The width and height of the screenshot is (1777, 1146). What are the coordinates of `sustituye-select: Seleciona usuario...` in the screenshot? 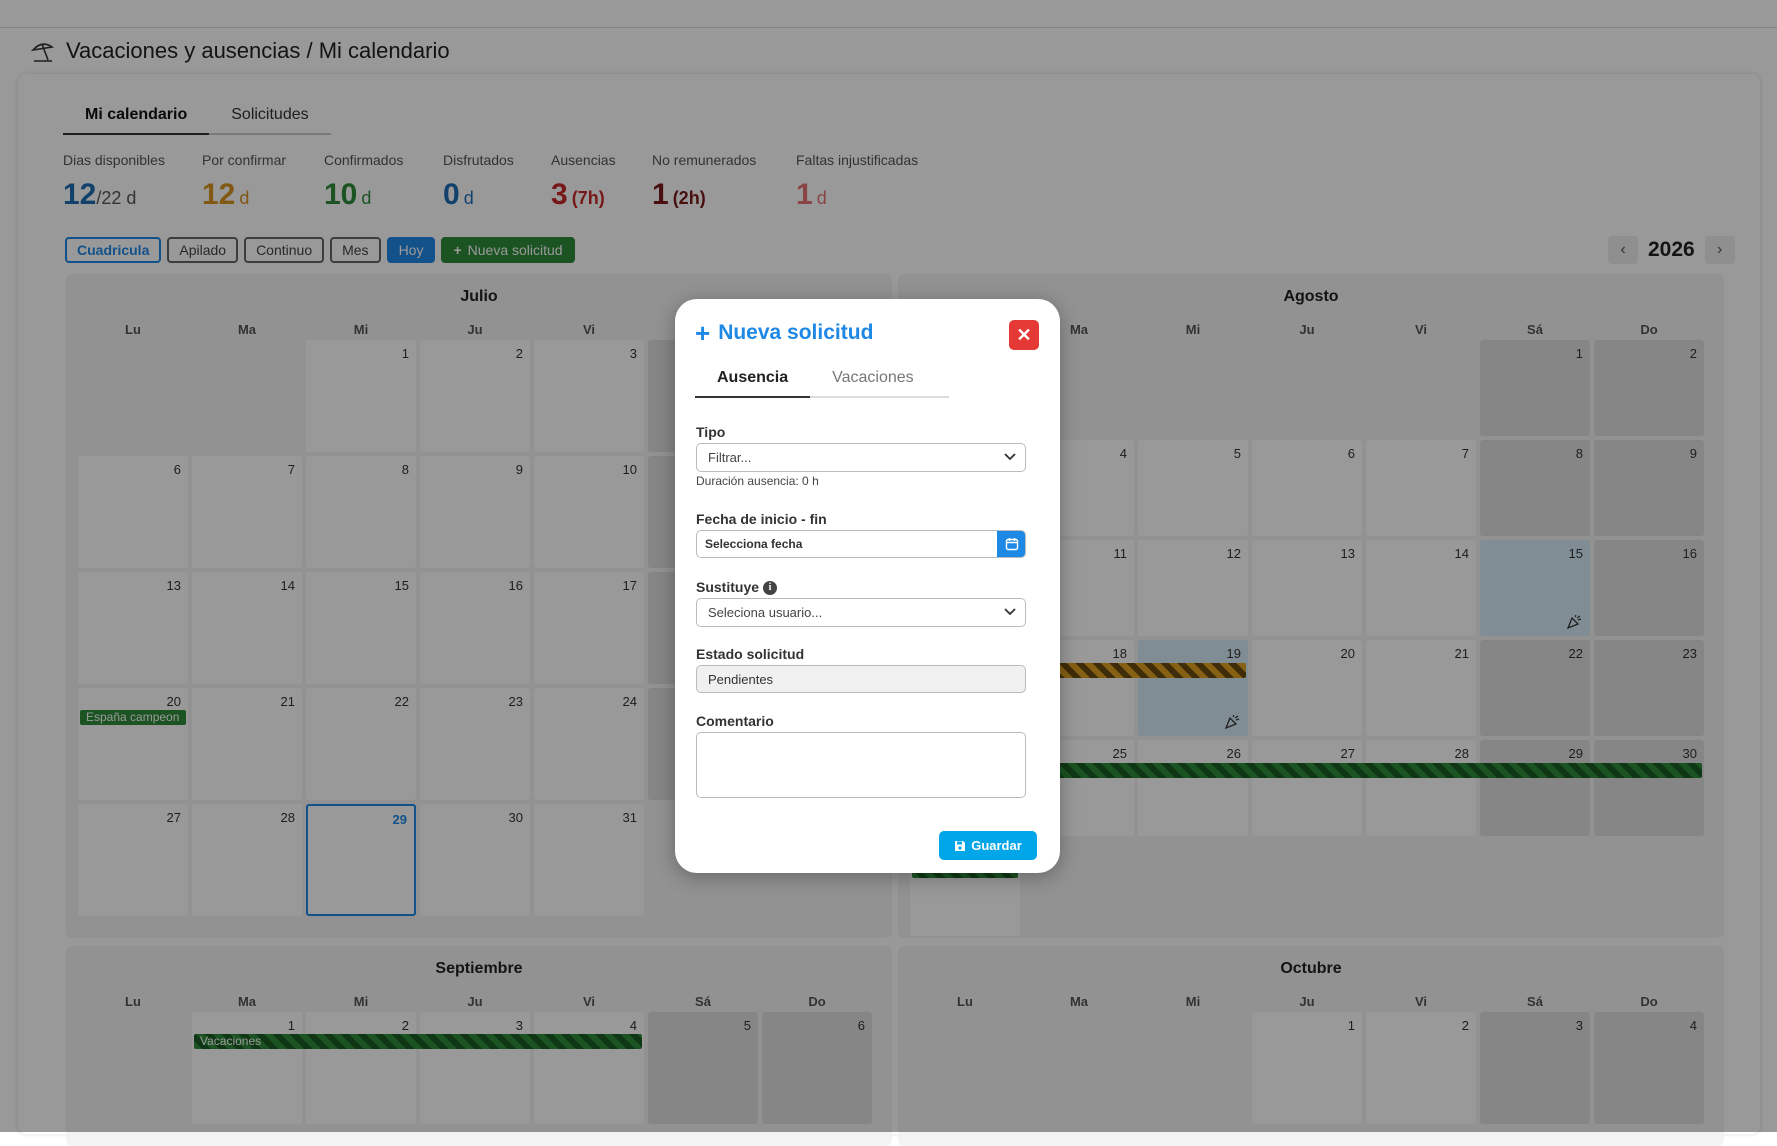 It's located at (861, 612).